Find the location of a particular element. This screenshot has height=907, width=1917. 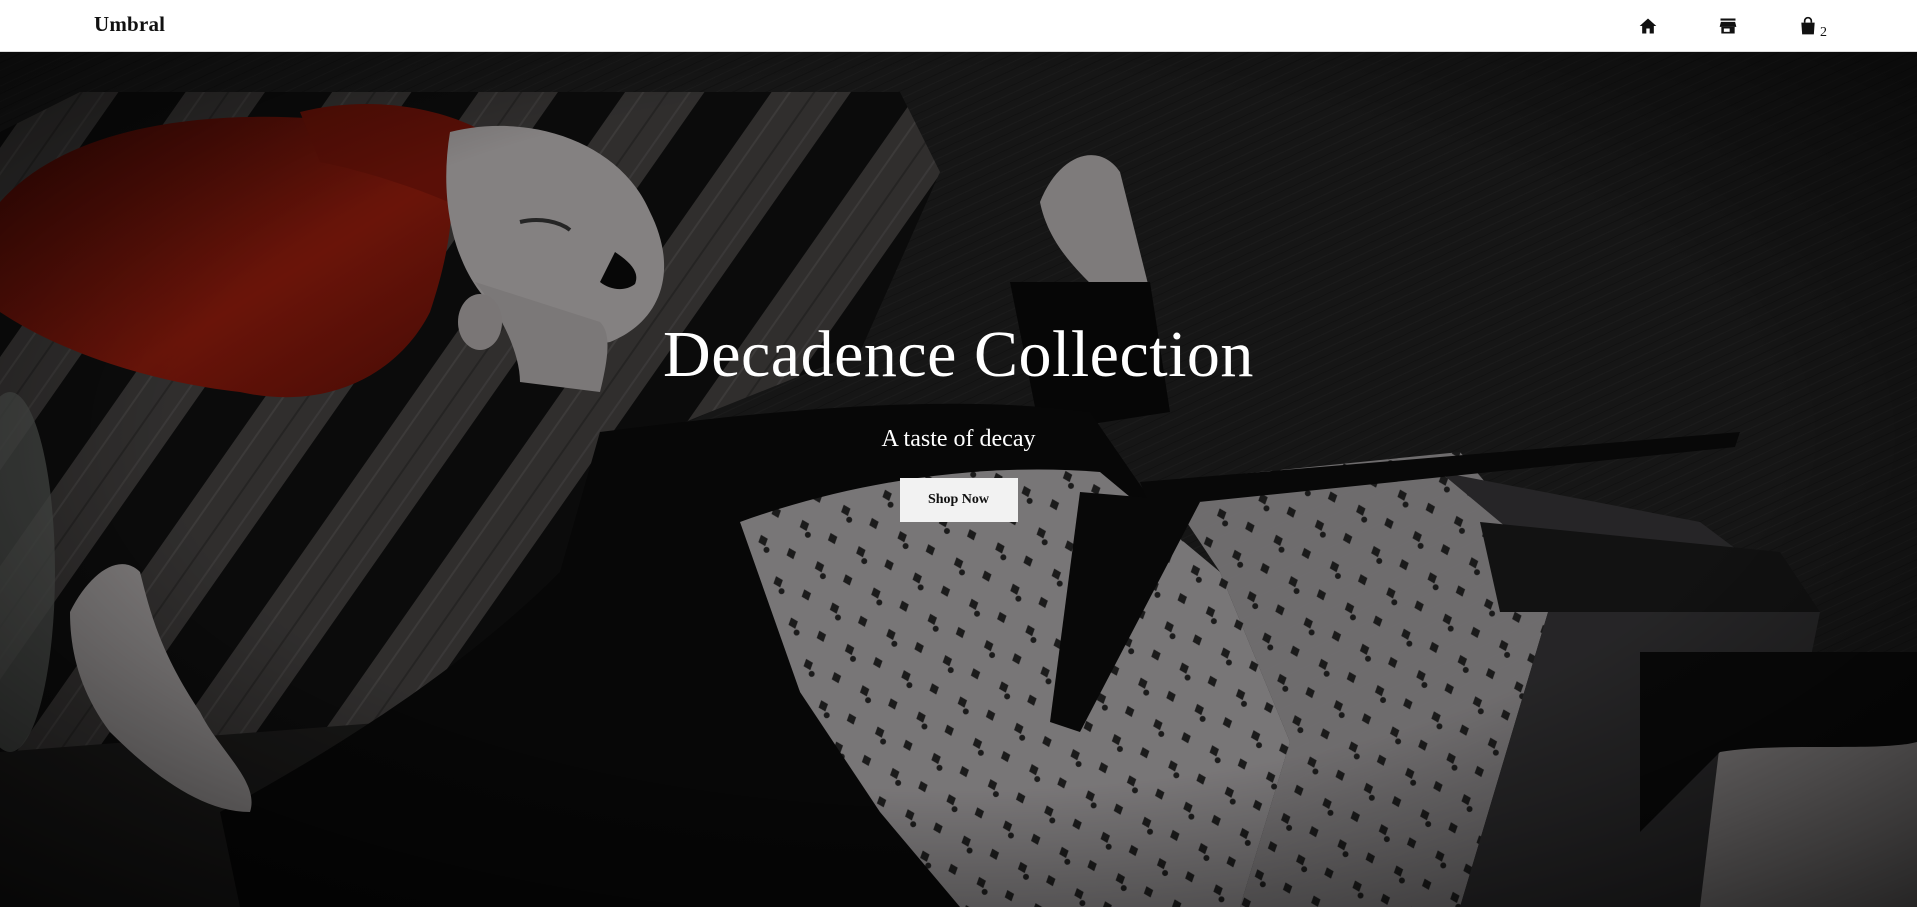

brand-logo: Umbral is located at coordinates (129, 24).